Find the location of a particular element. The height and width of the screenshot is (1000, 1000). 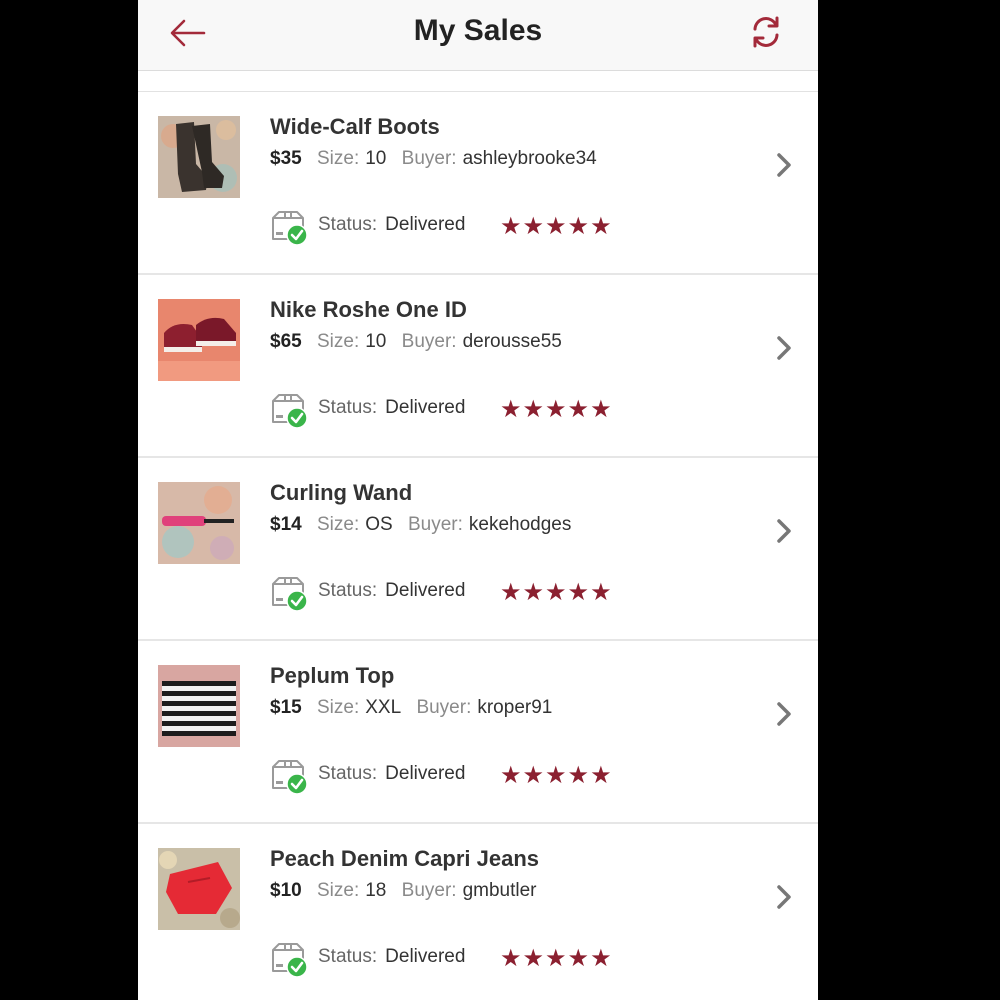

item-meta: $65 Size: 10 Buyer: derousse55 is located at coordinates (421, 342).